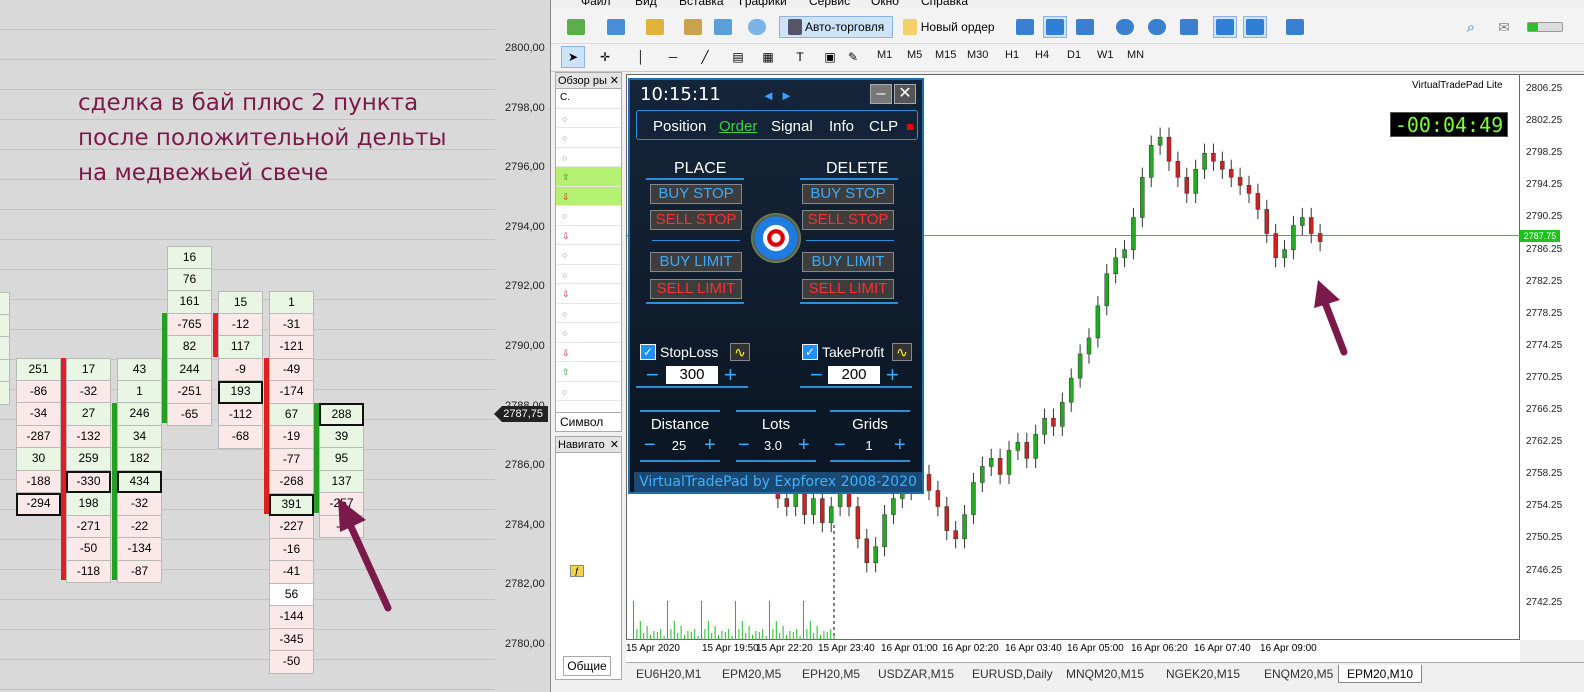 This screenshot has height=692, width=1584. Describe the element at coordinates (1189, 27) in the screenshot. I see `tile-windows-button` at that location.